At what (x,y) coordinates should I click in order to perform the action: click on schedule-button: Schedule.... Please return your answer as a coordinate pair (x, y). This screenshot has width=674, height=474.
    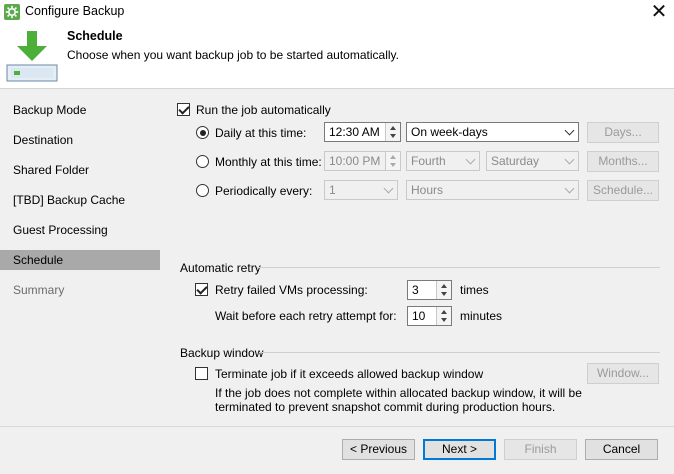
    Looking at the image, I should click on (623, 190).